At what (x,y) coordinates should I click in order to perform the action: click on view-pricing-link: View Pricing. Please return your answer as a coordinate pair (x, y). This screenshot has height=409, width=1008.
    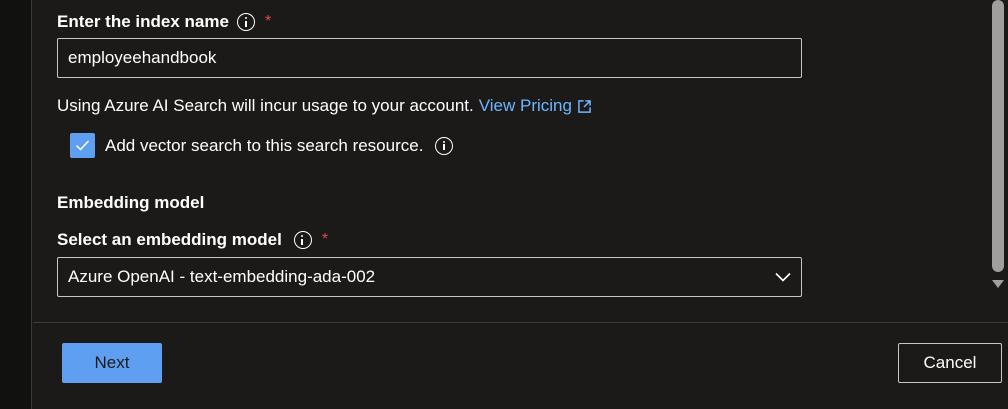
    Looking at the image, I should click on (535, 106).